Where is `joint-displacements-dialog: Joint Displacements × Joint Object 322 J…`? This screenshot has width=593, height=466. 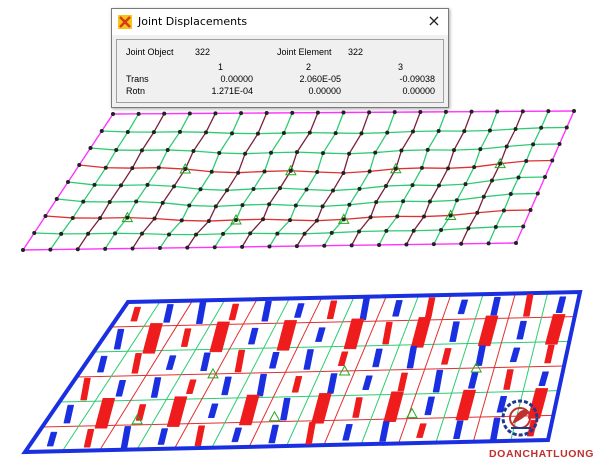
joint-displacements-dialog: Joint Displacements × Joint Object 322 J… is located at coordinates (280, 58).